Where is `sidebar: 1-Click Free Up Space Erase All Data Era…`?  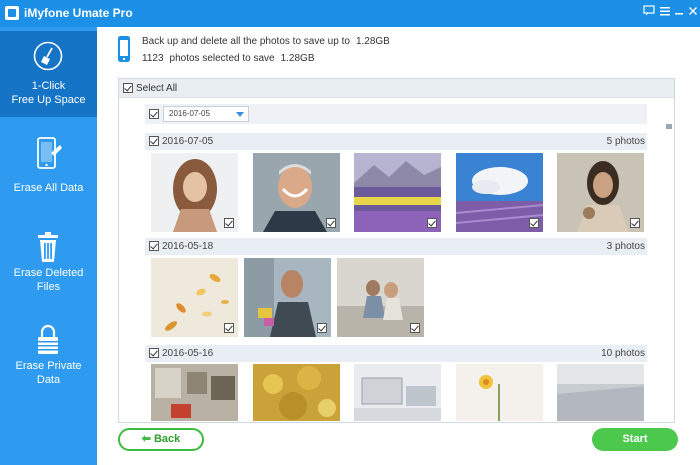
sidebar: 1-Click Free Up Space Erase All Data Era… is located at coordinates (48, 246).